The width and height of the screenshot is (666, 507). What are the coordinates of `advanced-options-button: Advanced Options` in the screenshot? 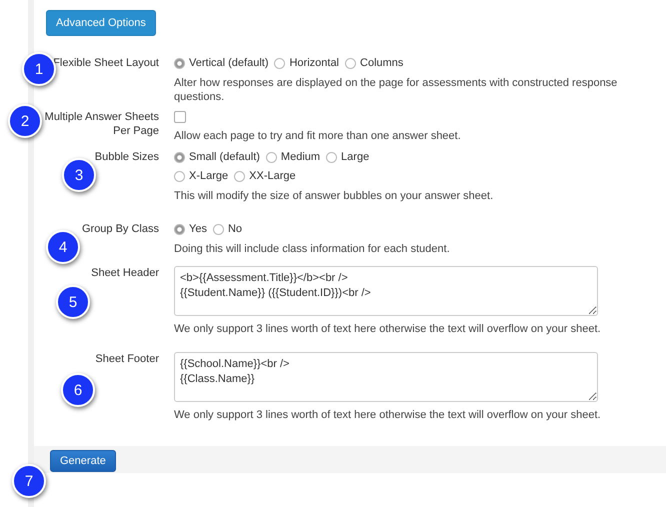 It's located at (101, 23).